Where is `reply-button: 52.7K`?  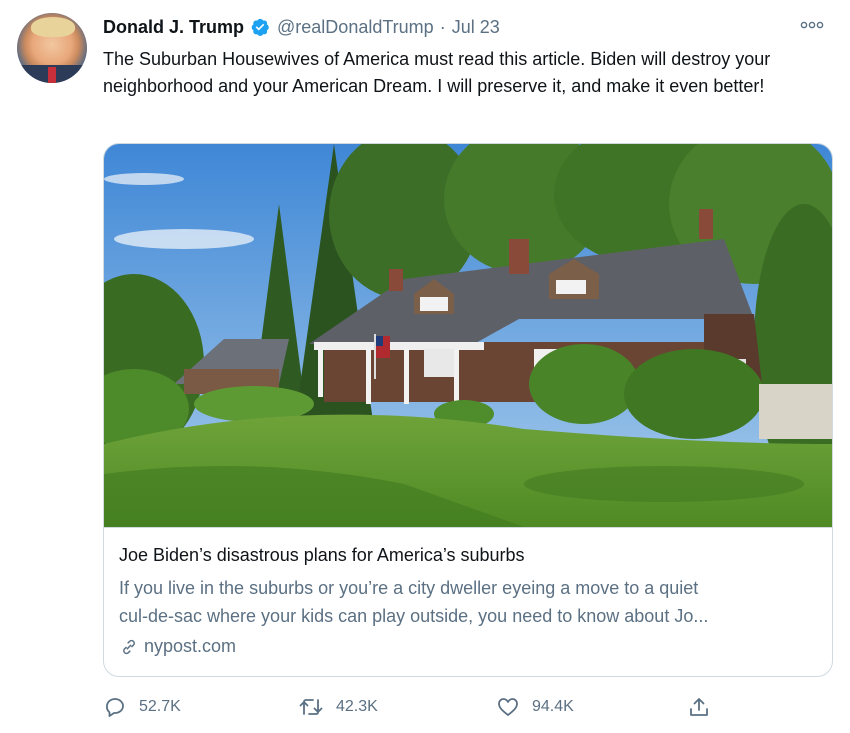
reply-button: 52.7K is located at coordinates (142, 707).